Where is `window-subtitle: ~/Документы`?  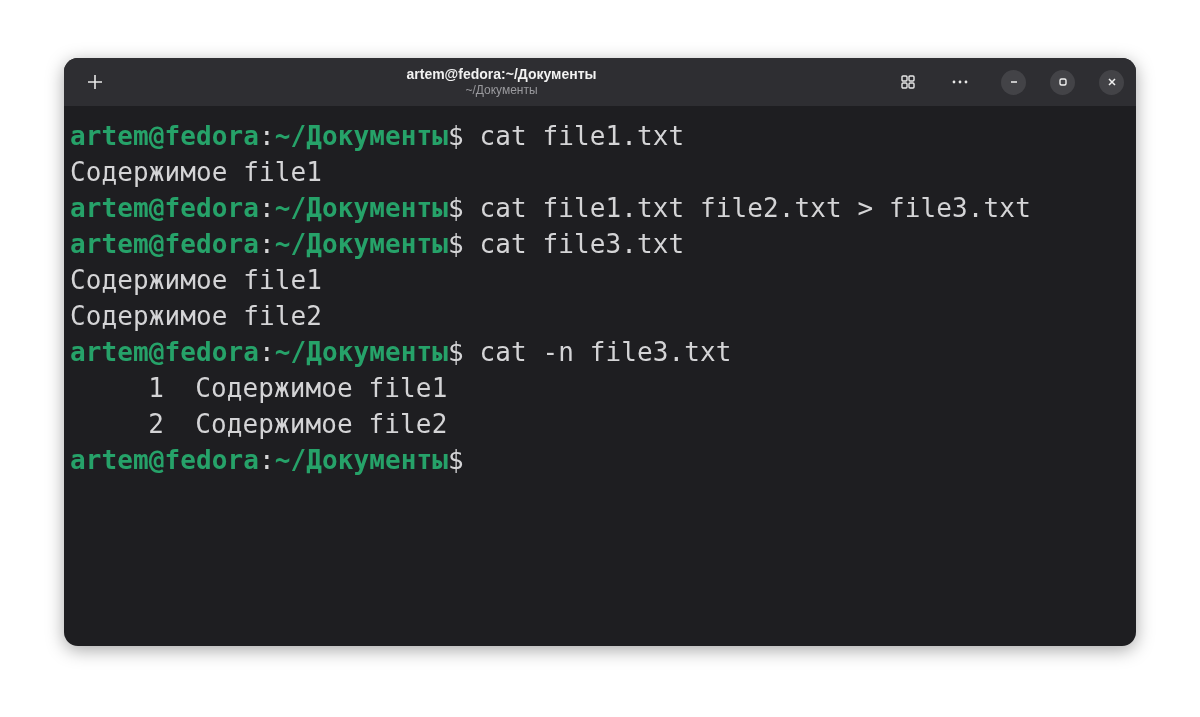 window-subtitle: ~/Документы is located at coordinates (501, 90).